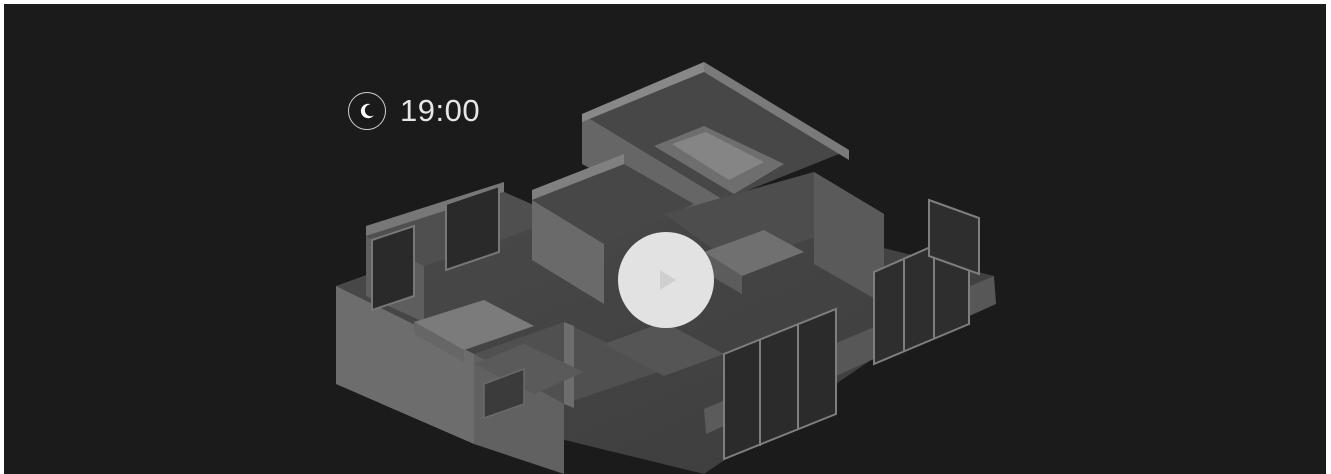 This screenshot has height=474, width=1331. Describe the element at coordinates (440, 110) in the screenshot. I see `time-label: 19:00` at that location.